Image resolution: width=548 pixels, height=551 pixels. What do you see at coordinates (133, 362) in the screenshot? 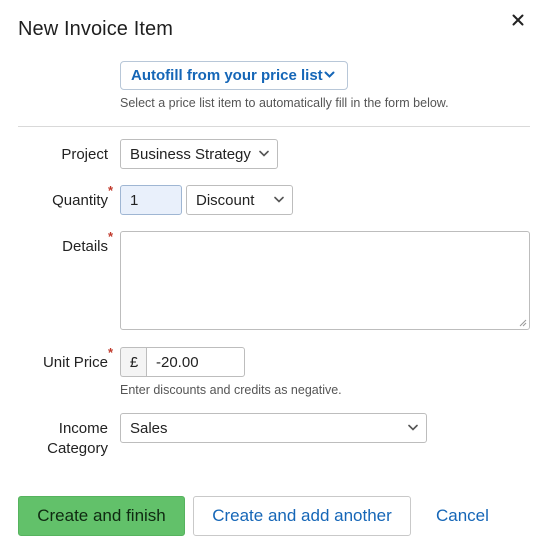
I see `currency-prefix: £` at bounding box center [133, 362].